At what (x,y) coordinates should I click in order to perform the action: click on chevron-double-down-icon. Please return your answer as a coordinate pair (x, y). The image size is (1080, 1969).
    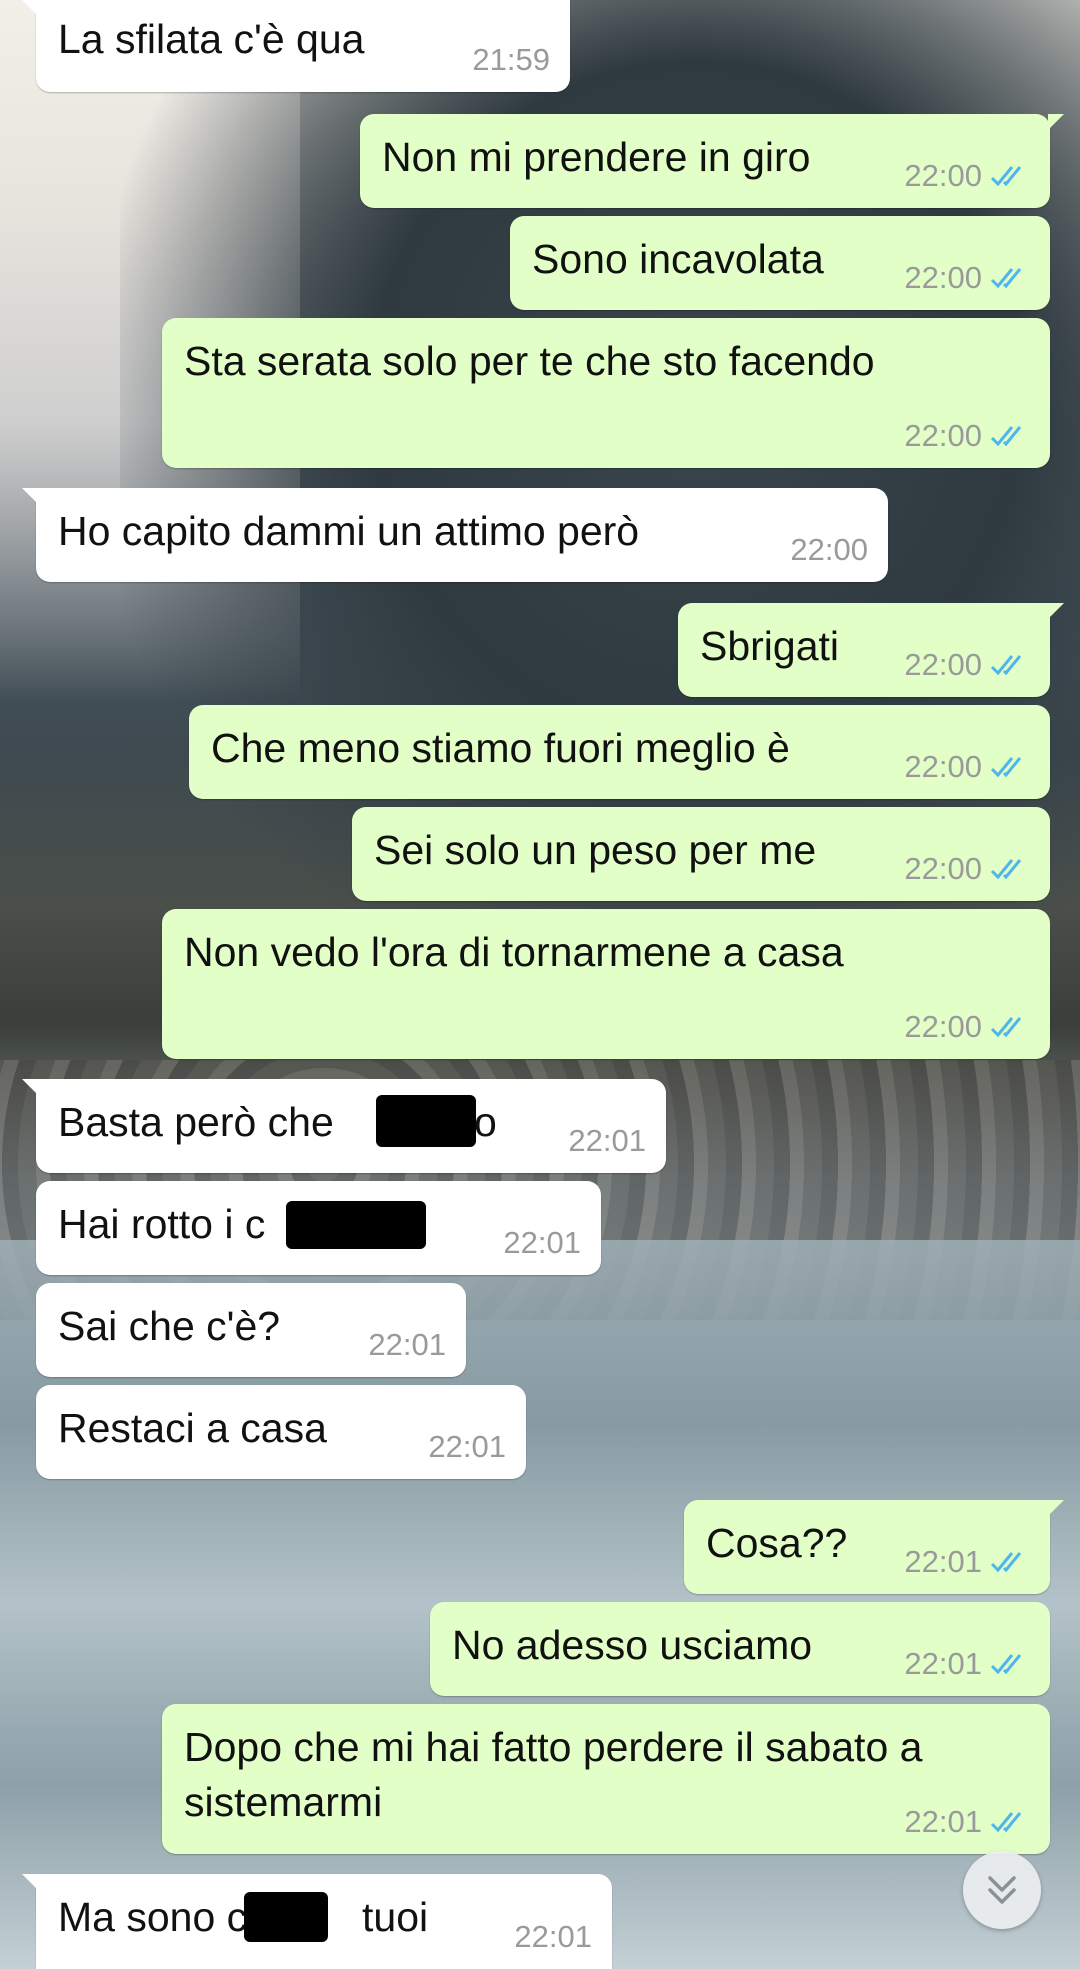
    Looking at the image, I should click on (1002, 1890).